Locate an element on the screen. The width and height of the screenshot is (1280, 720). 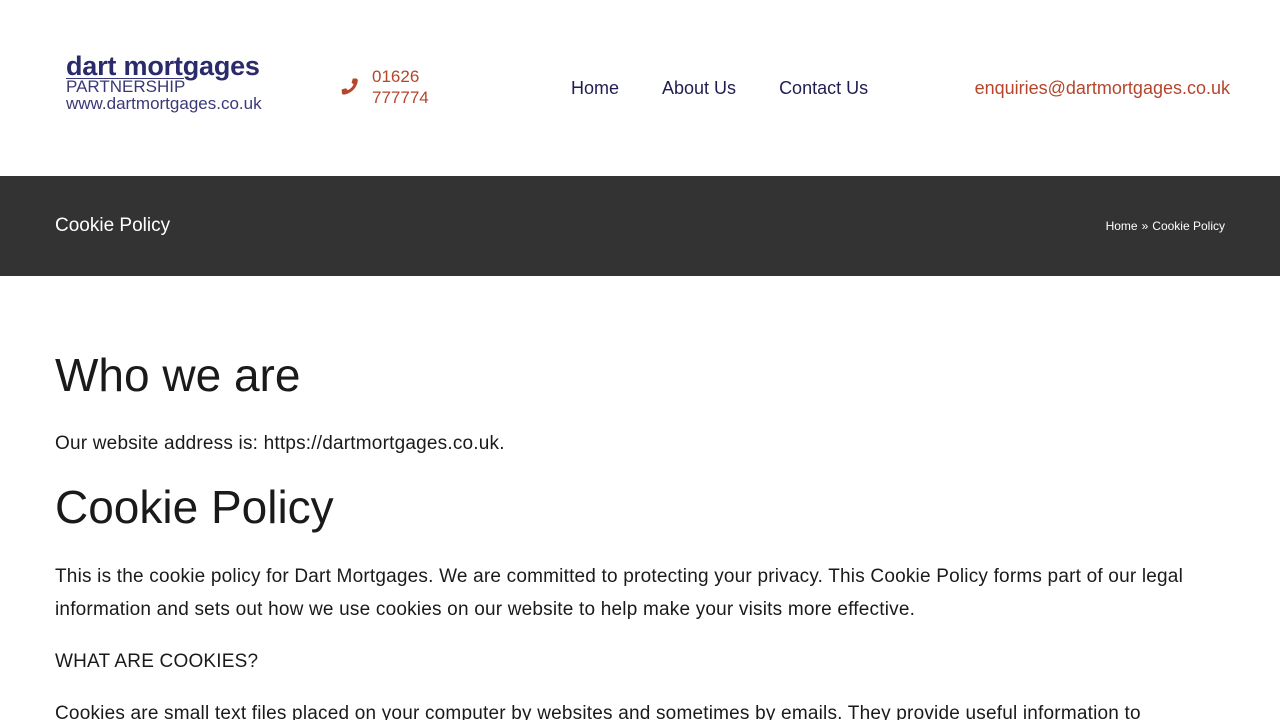
breadcrumb-current: Cookie Policy is located at coordinates (1188, 226).